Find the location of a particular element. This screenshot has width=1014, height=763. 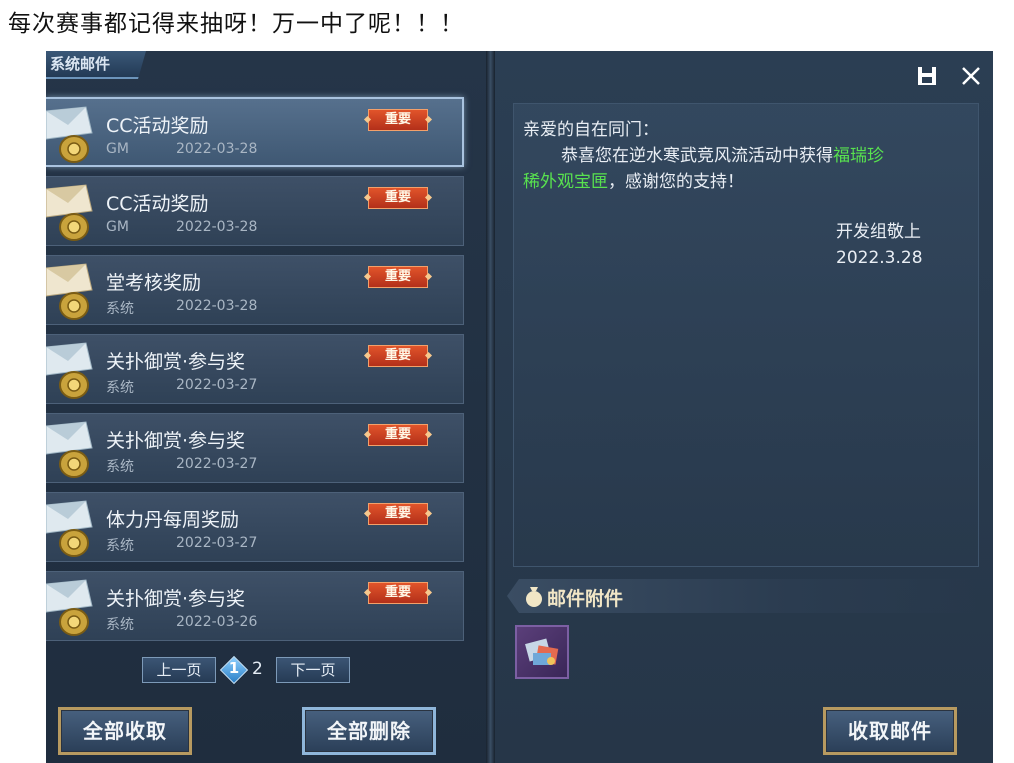

letter-body-line2: 稀外观宝匣，感谢您的支持！ is located at coordinates (633, 182).